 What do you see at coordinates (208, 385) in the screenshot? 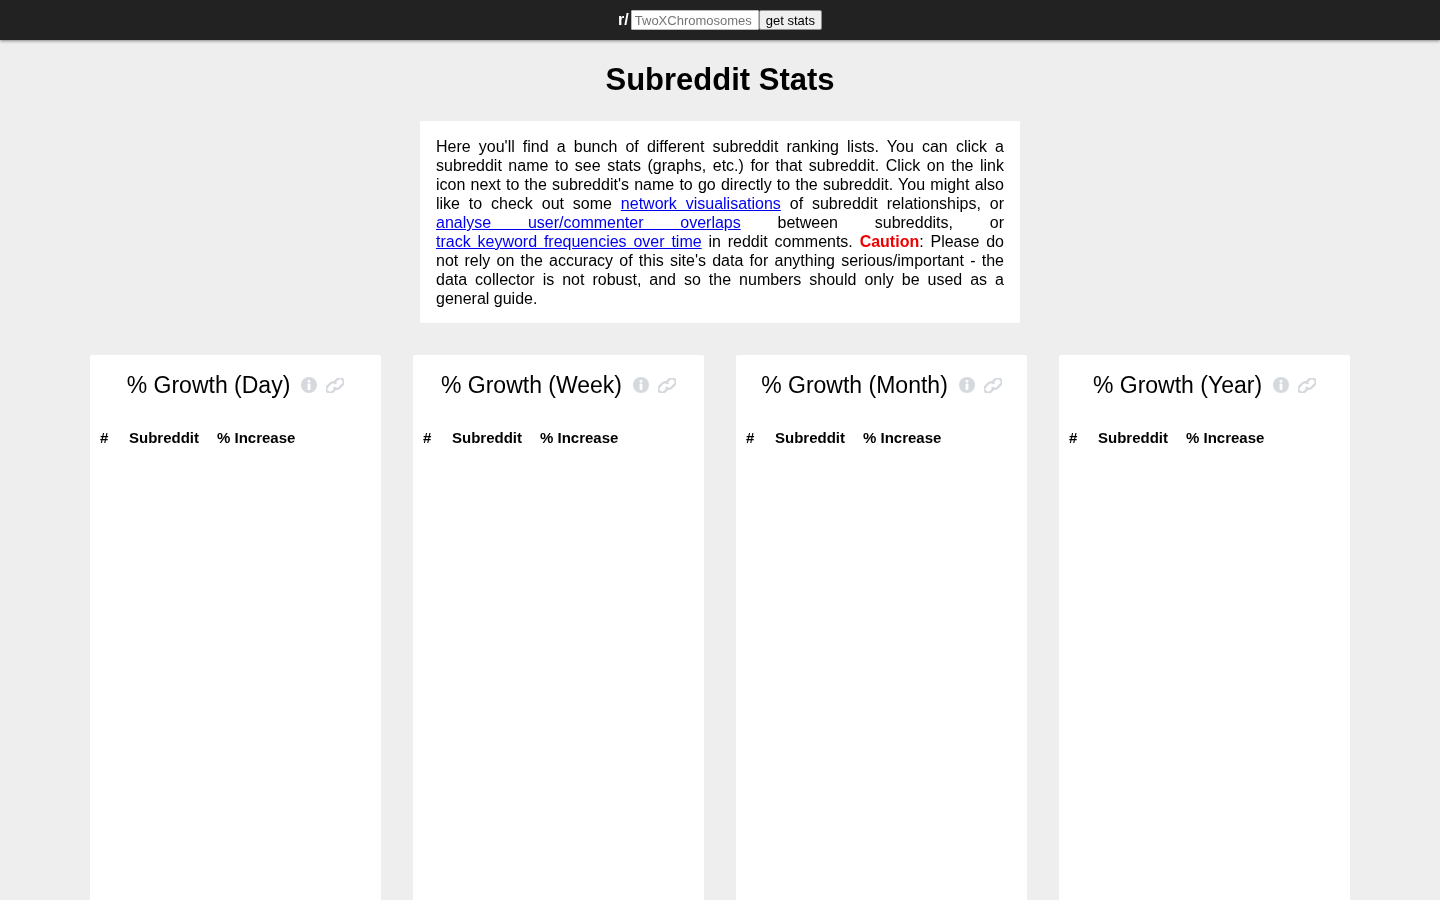
I see `panel-title: % Growth (Day)` at bounding box center [208, 385].